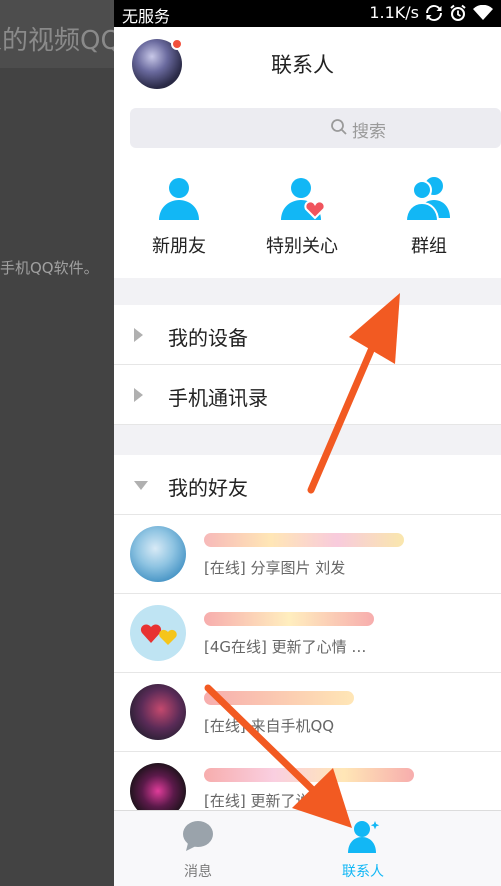  Describe the element at coordinates (307, 485) in the screenshot. I see `group-my-friends: 我的好友` at that location.